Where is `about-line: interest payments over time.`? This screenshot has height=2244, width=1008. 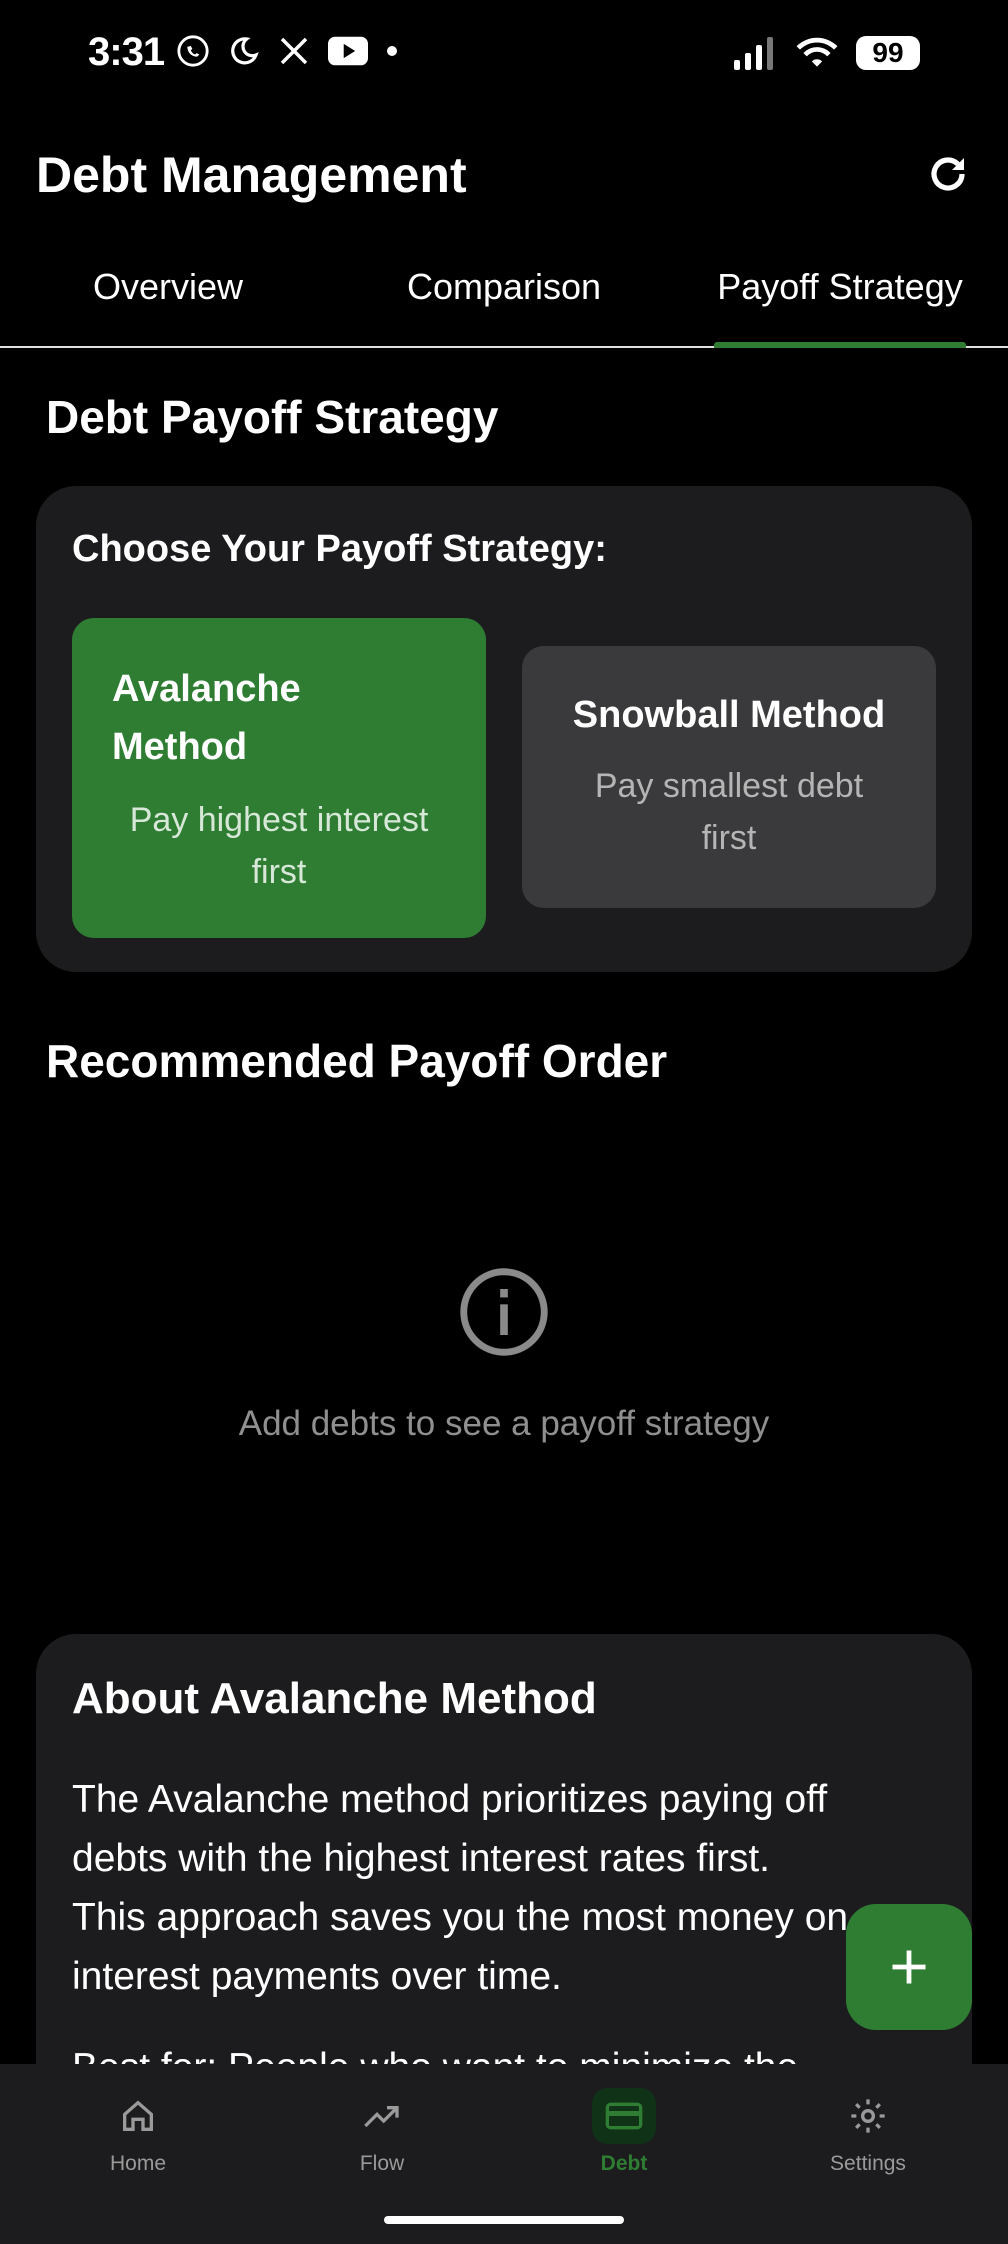
about-line: interest payments over time. is located at coordinates (317, 1976).